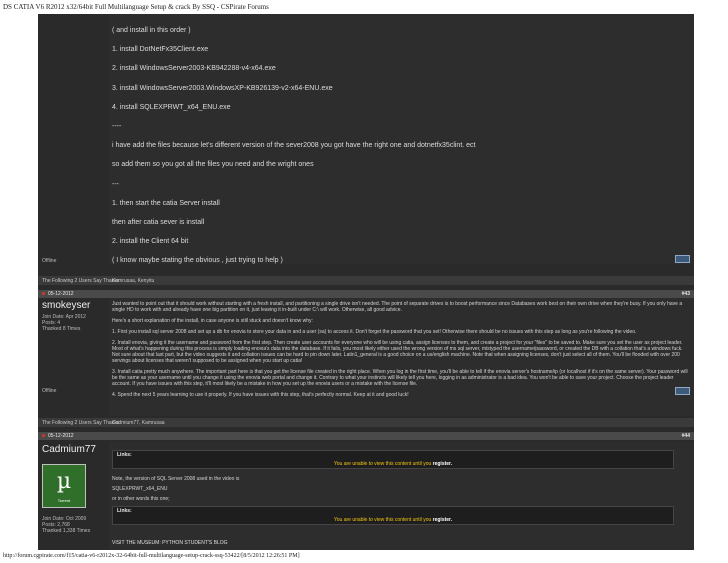 The image size is (728, 563). Describe the element at coordinates (66, 531) in the screenshot. I see `thanked-count: Thanked 1,338 Times` at that location.